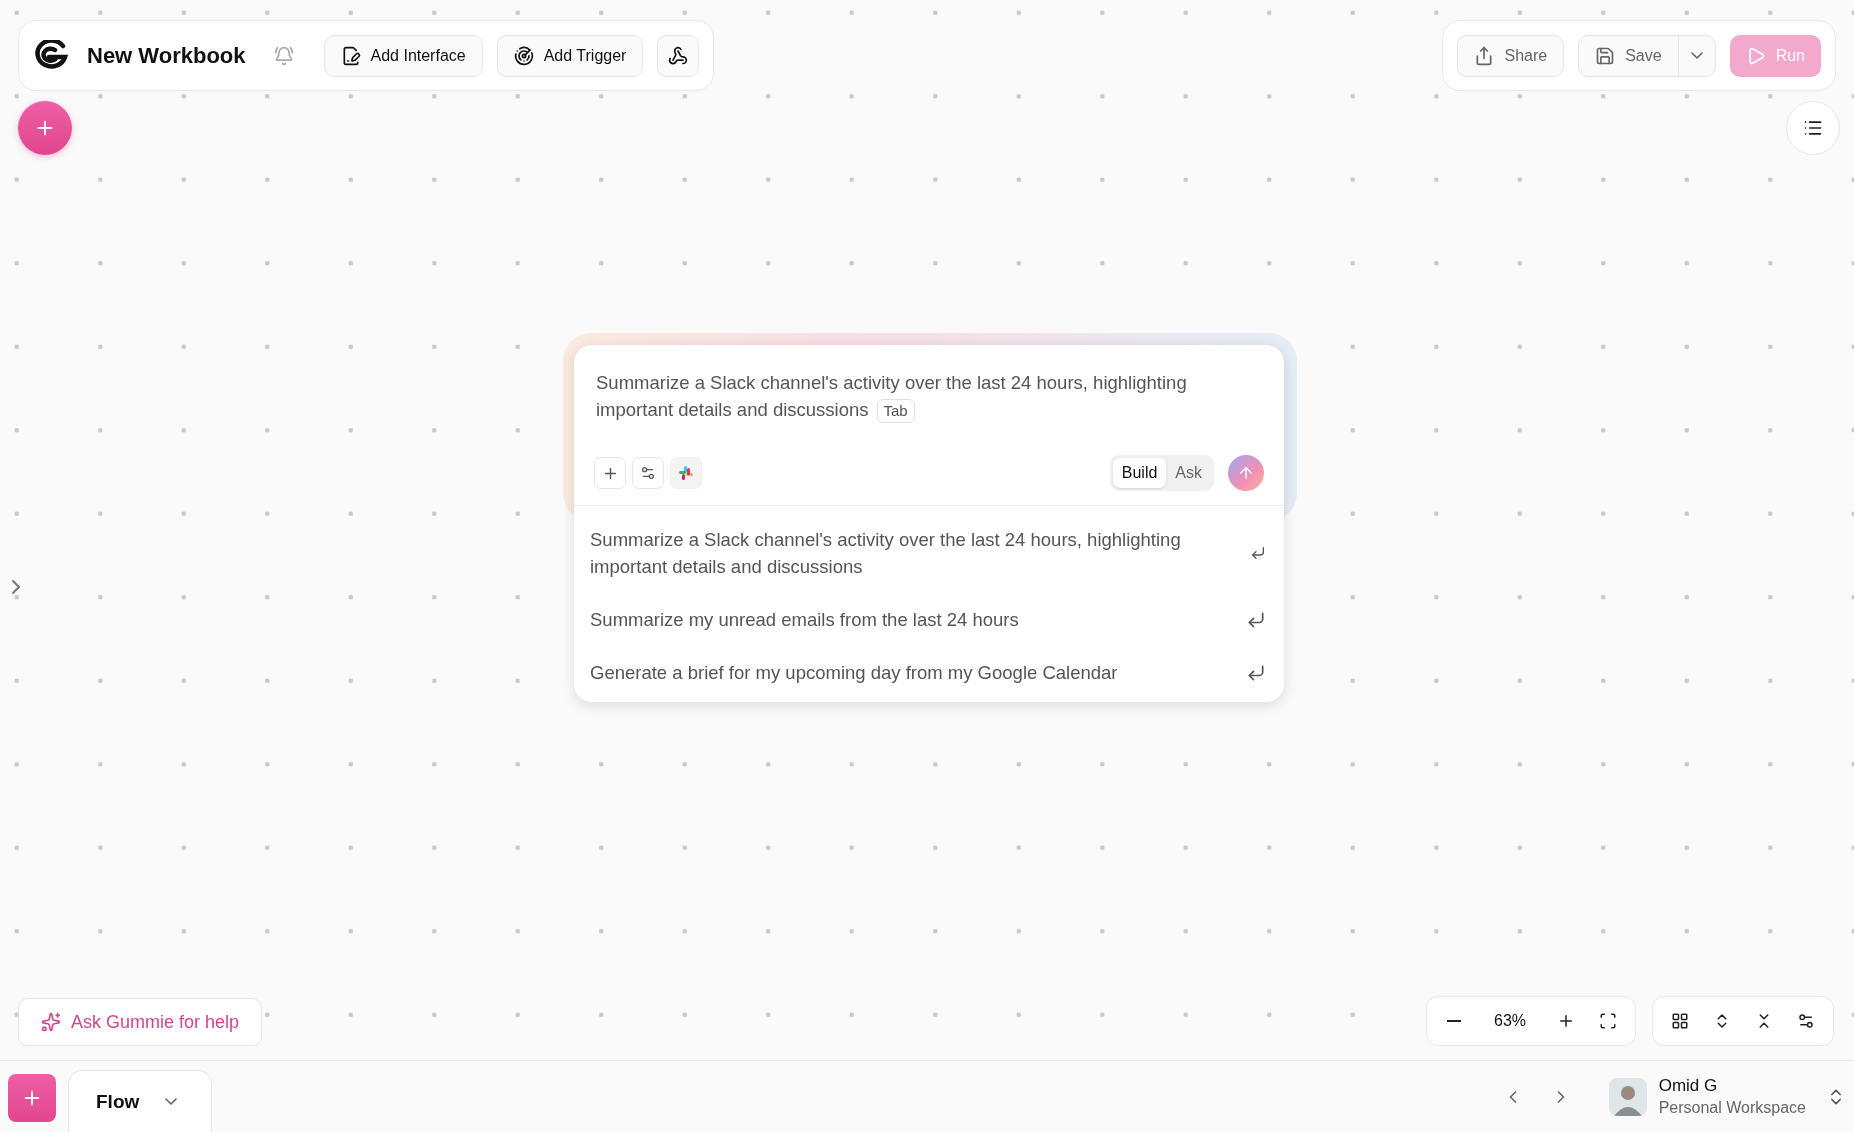  I want to click on save-button: Save, so click(1628, 55).